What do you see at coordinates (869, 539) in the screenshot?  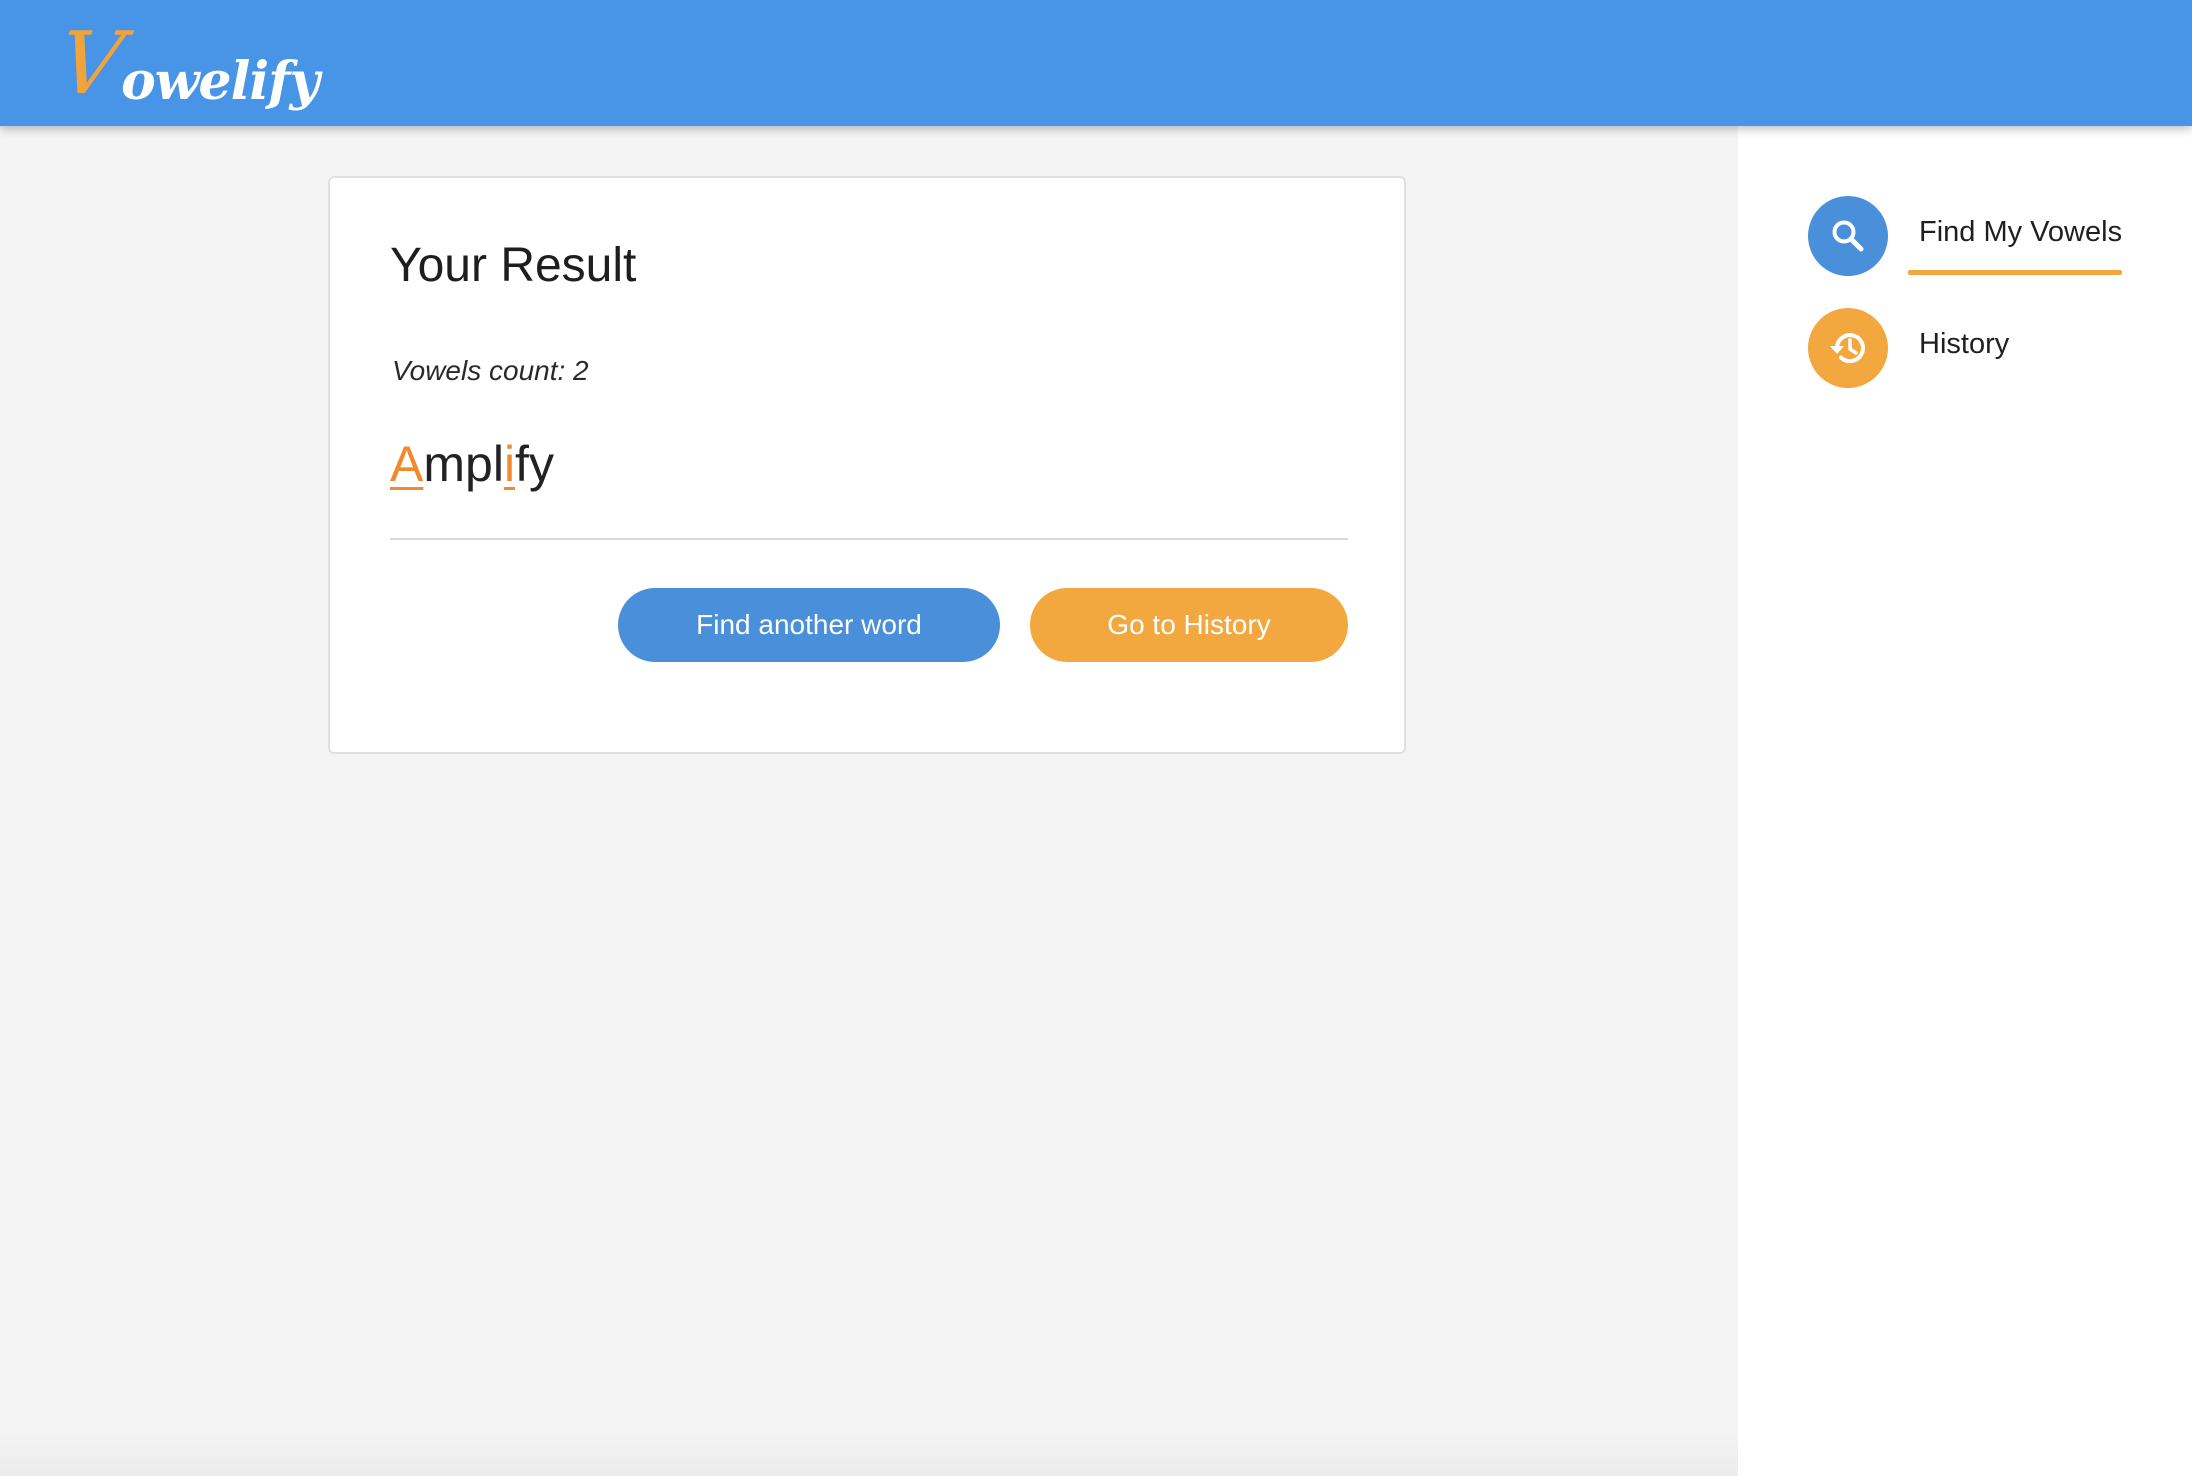 I see `divider` at bounding box center [869, 539].